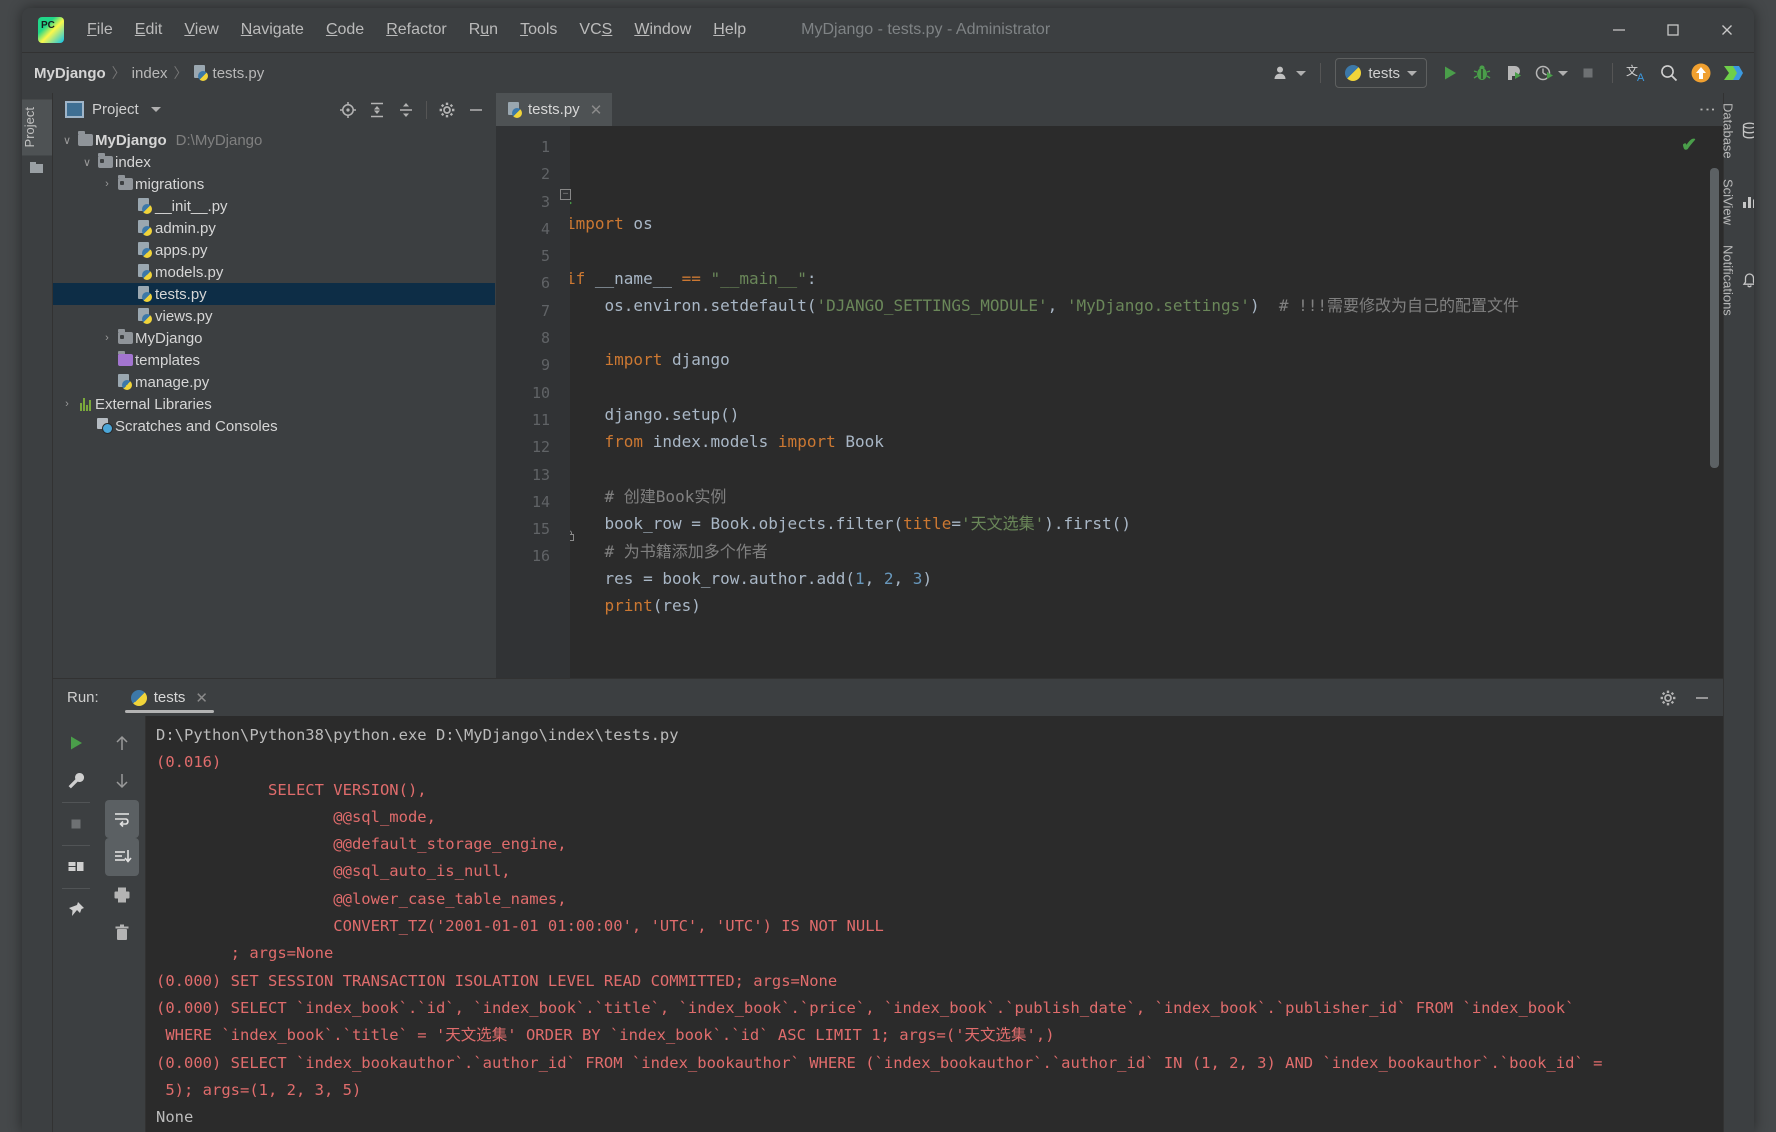 The width and height of the screenshot is (1776, 1132). What do you see at coordinates (1669, 73) in the screenshot?
I see `search-icon` at bounding box center [1669, 73].